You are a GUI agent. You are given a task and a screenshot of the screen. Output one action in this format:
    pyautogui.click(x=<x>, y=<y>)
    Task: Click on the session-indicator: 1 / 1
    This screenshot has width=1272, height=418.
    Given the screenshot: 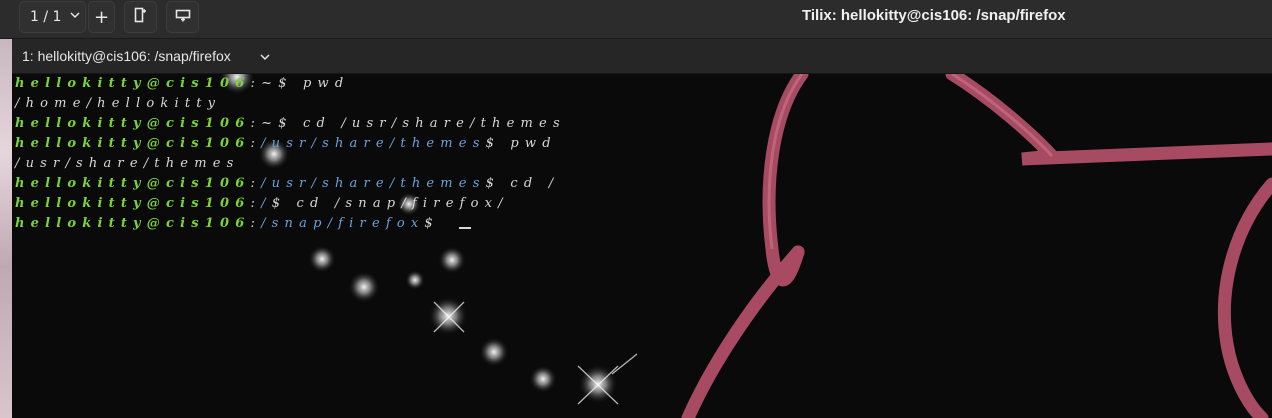 What is the action you would take?
    pyautogui.click(x=46, y=17)
    